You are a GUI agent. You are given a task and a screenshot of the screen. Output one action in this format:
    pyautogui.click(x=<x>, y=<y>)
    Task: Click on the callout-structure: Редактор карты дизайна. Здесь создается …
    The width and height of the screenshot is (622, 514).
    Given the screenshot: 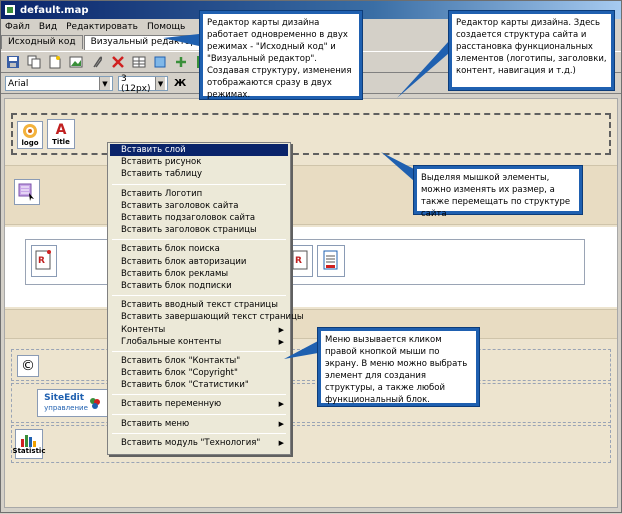 What is the action you would take?
    pyautogui.click(x=531, y=50)
    